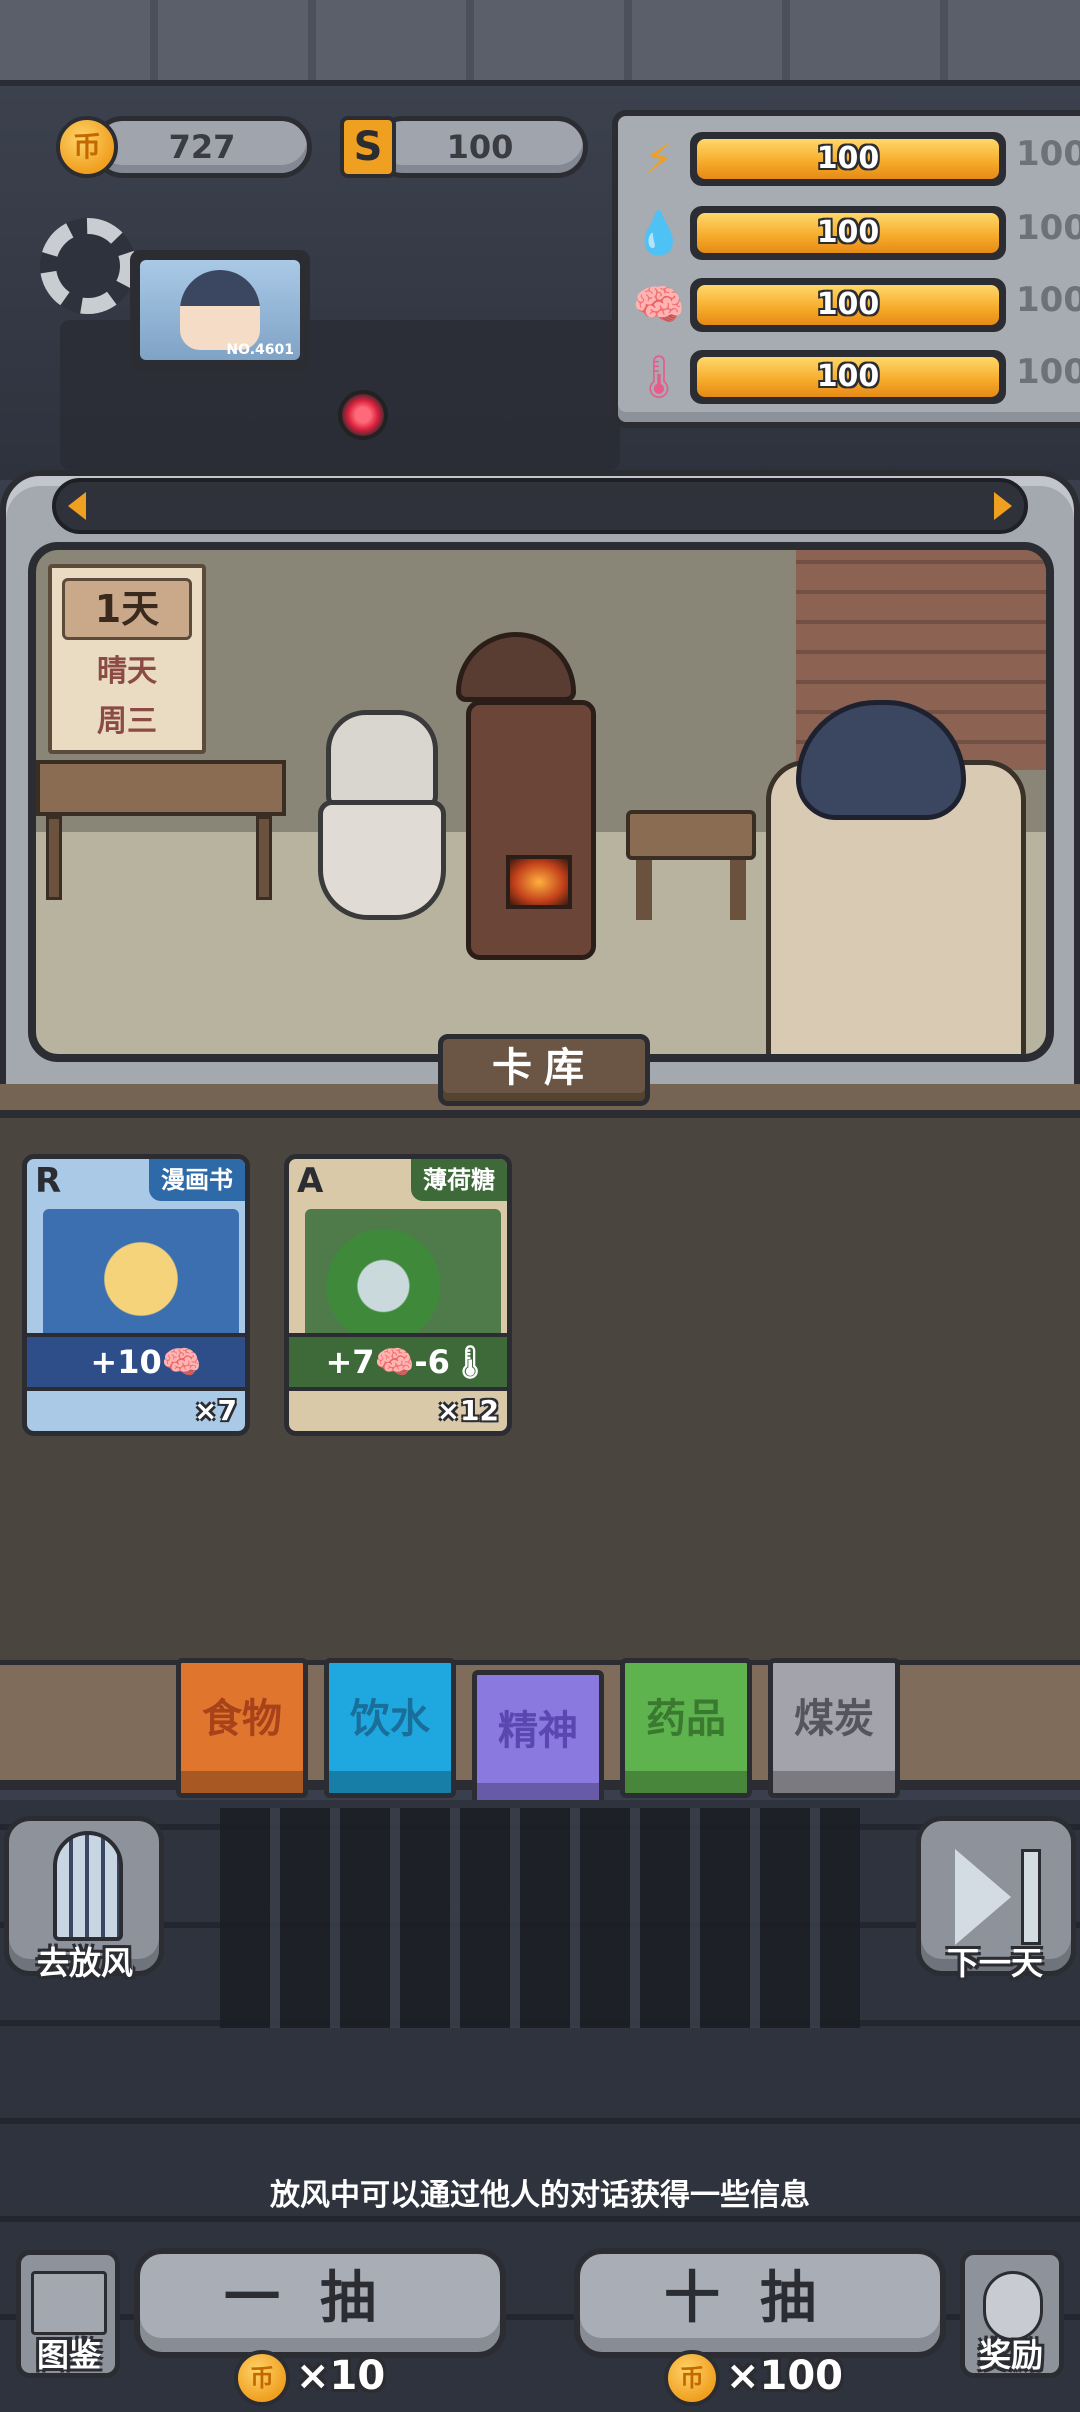 This screenshot has width=1080, height=2412. I want to click on energy-max: 100, so click(1048, 154).